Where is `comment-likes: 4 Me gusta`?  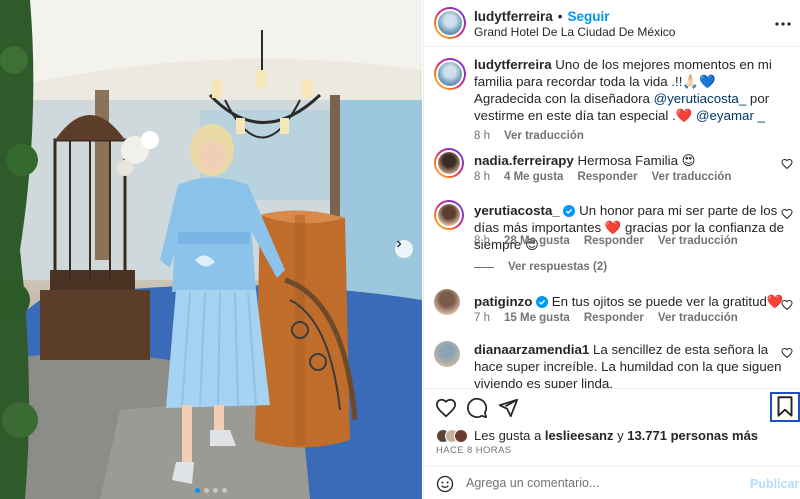
comment-likes: 4 Me gusta is located at coordinates (533, 177).